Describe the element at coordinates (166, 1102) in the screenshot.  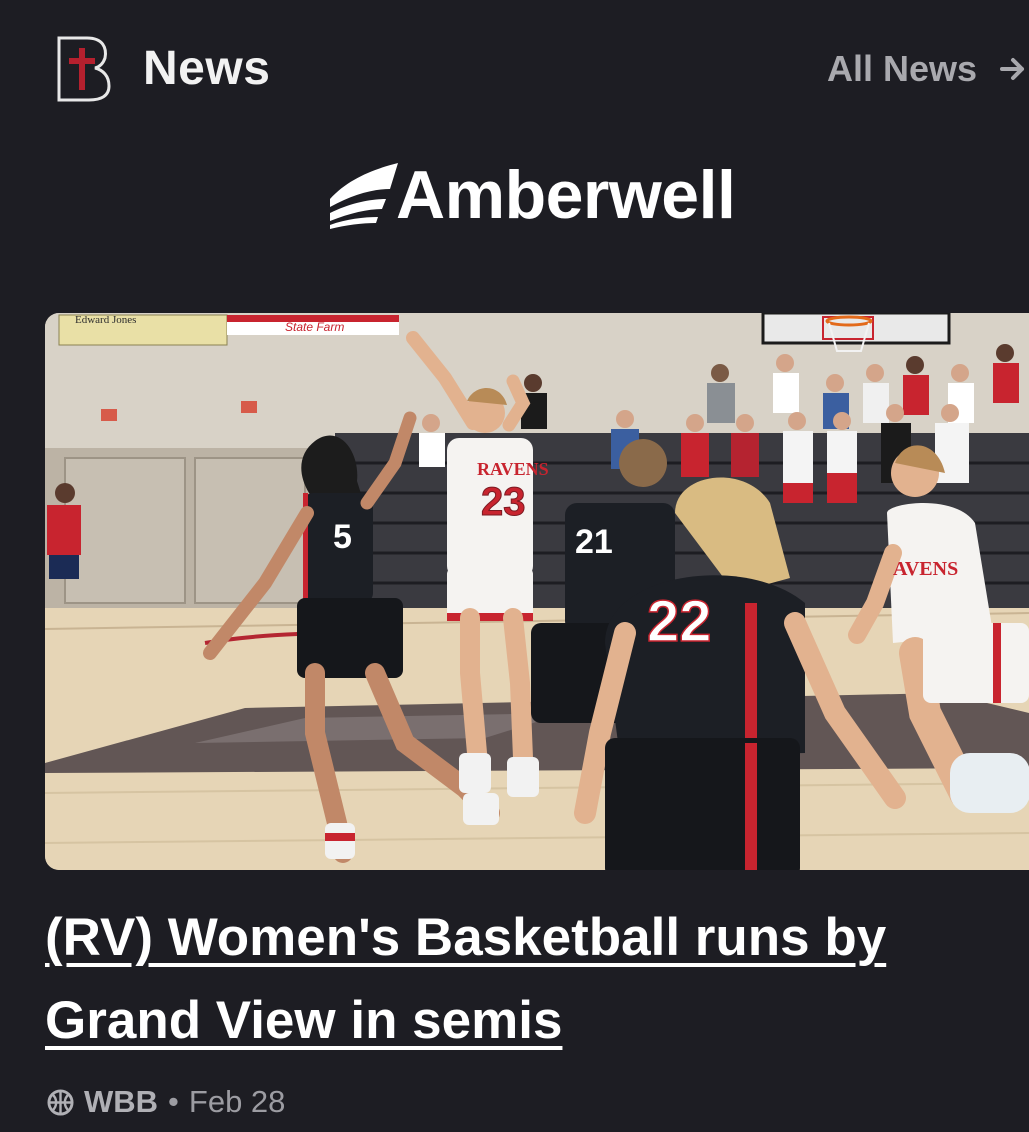
I see `article-meta: WBB • Feb 28` at that location.